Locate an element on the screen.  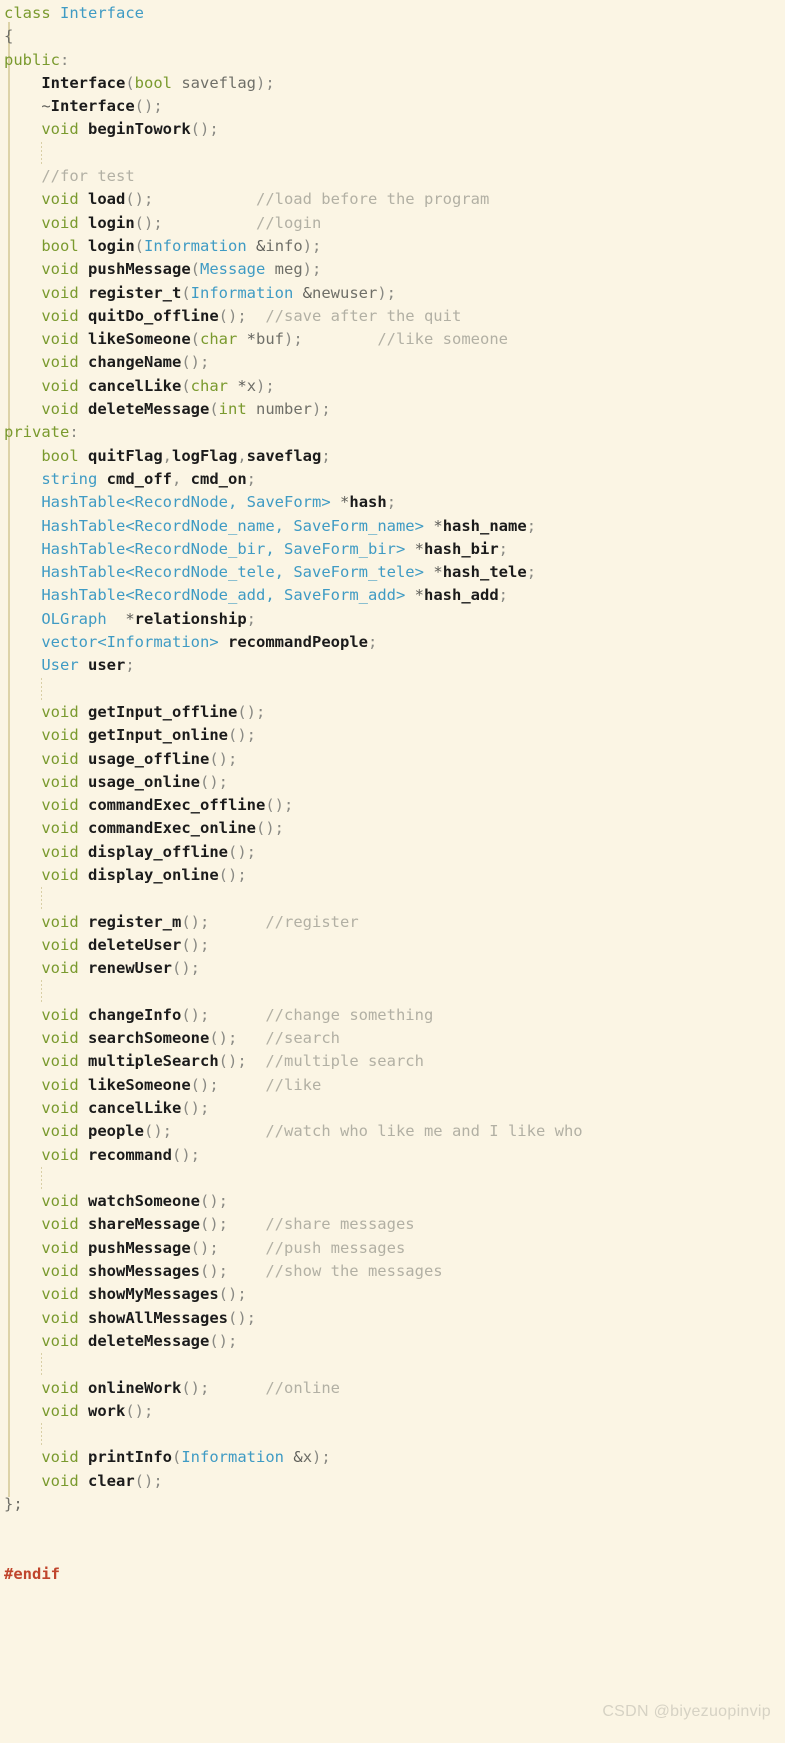
code-line: void clear(); is located at coordinates (392, 1481).